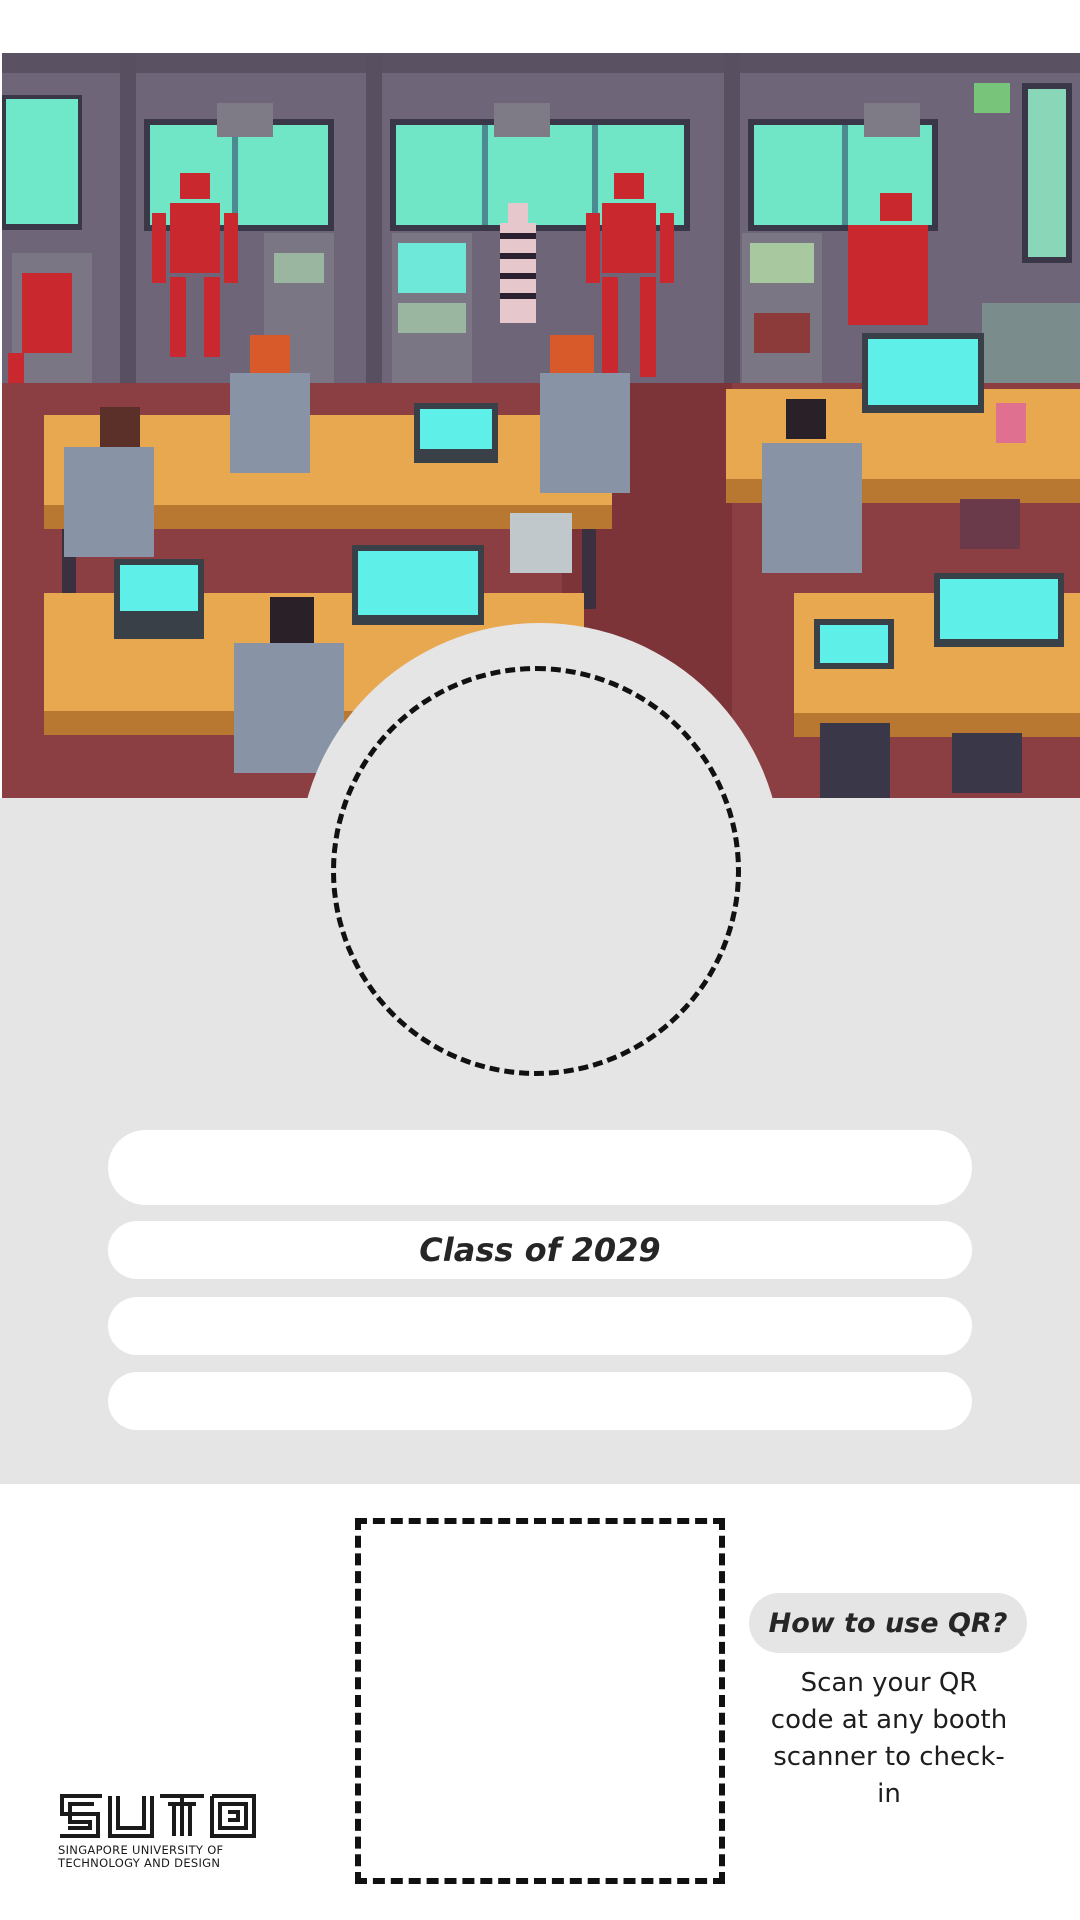  What do you see at coordinates (158, 1816) in the screenshot?
I see `sutd-logo-mark` at bounding box center [158, 1816].